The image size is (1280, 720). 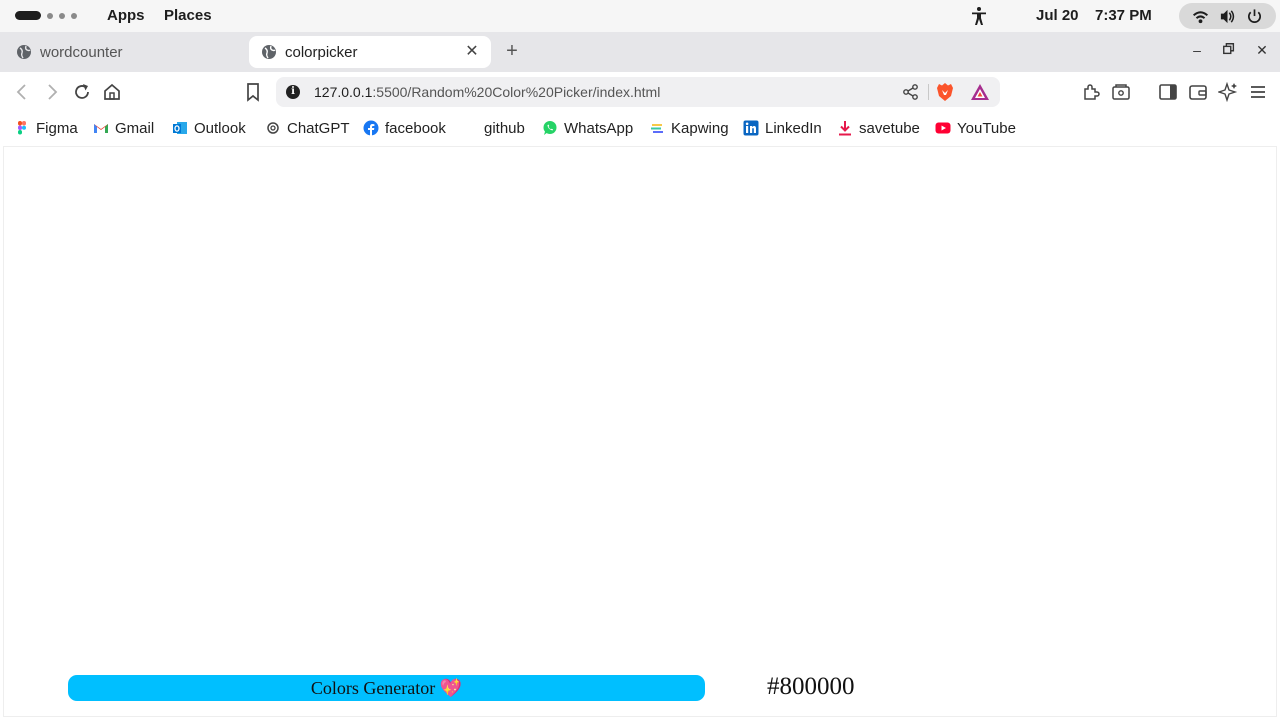 What do you see at coordinates (470, 128) in the screenshot?
I see `github-icon` at bounding box center [470, 128].